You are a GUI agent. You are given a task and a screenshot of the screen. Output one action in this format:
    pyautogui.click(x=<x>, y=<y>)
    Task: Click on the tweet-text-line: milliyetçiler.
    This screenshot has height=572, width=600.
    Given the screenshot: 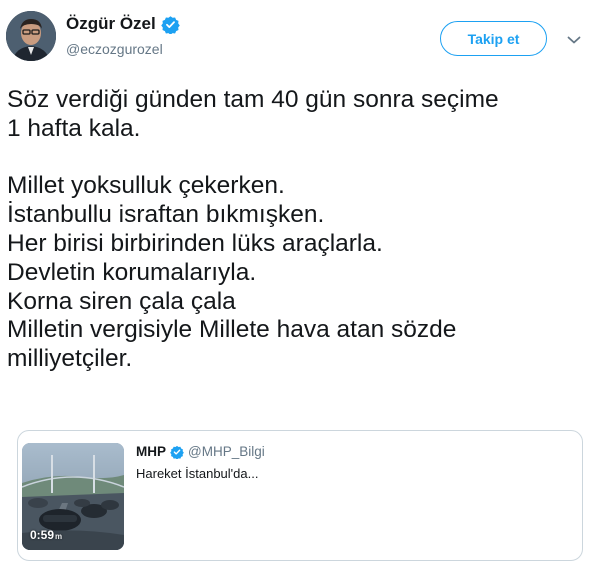 What is the action you would take?
    pyautogui.click(x=70, y=359)
    